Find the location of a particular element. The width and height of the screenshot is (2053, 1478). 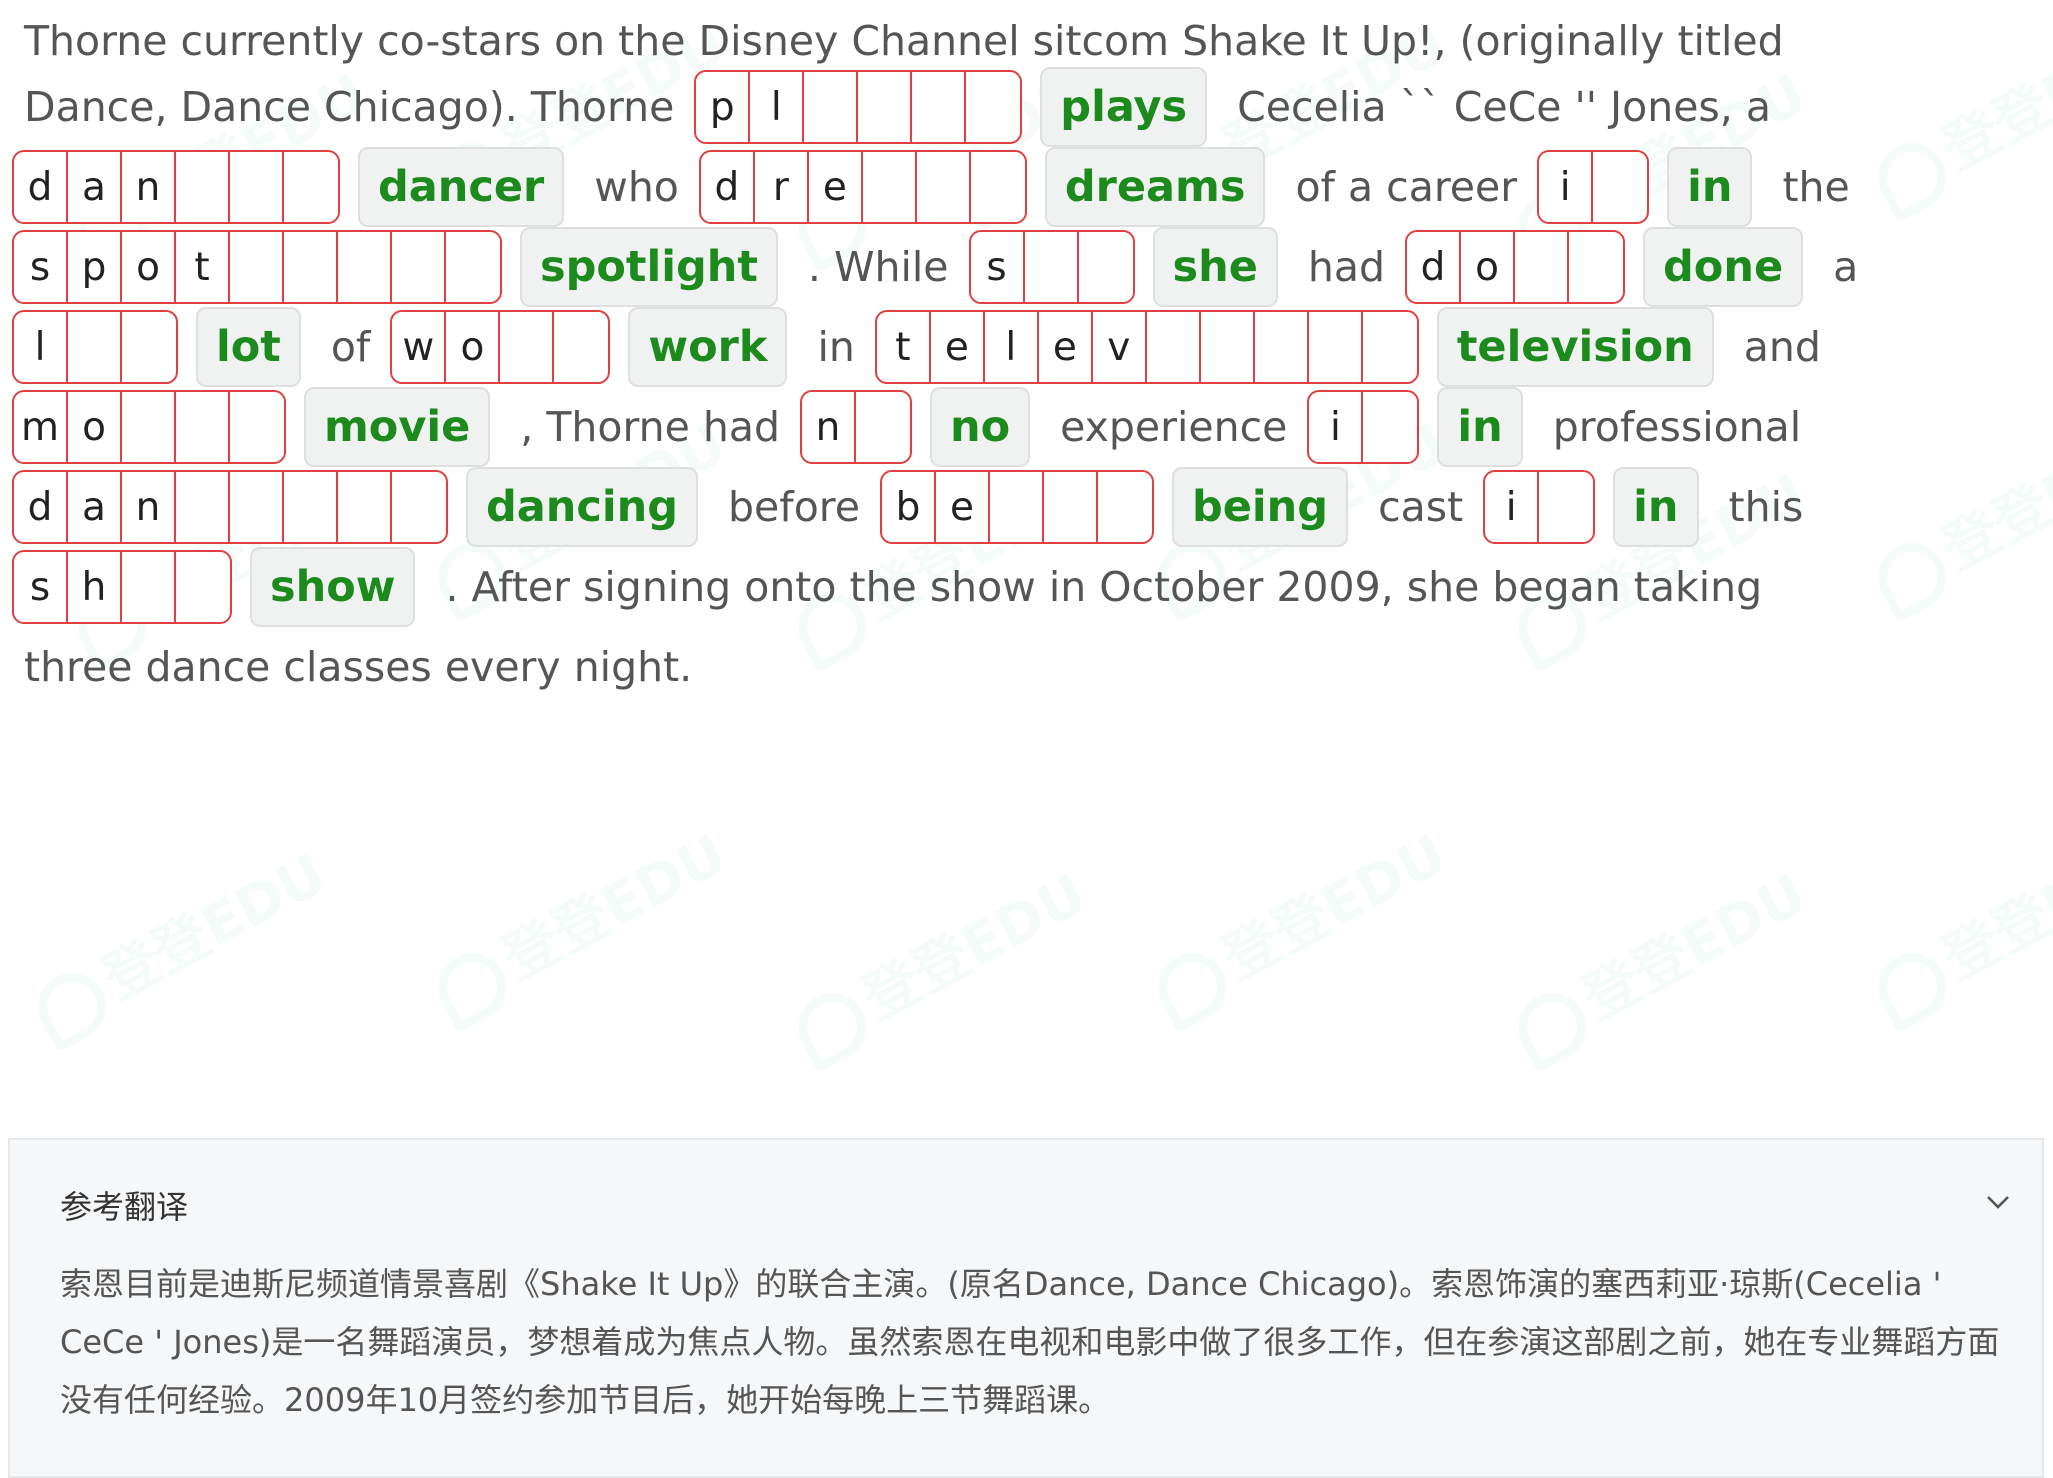

letter-cells: n is located at coordinates (855, 427).